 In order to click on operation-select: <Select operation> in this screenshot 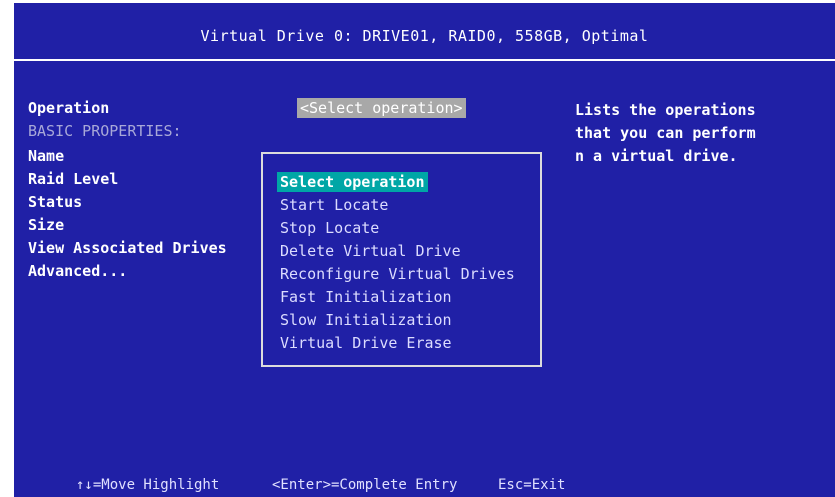, I will do `click(381, 108)`.